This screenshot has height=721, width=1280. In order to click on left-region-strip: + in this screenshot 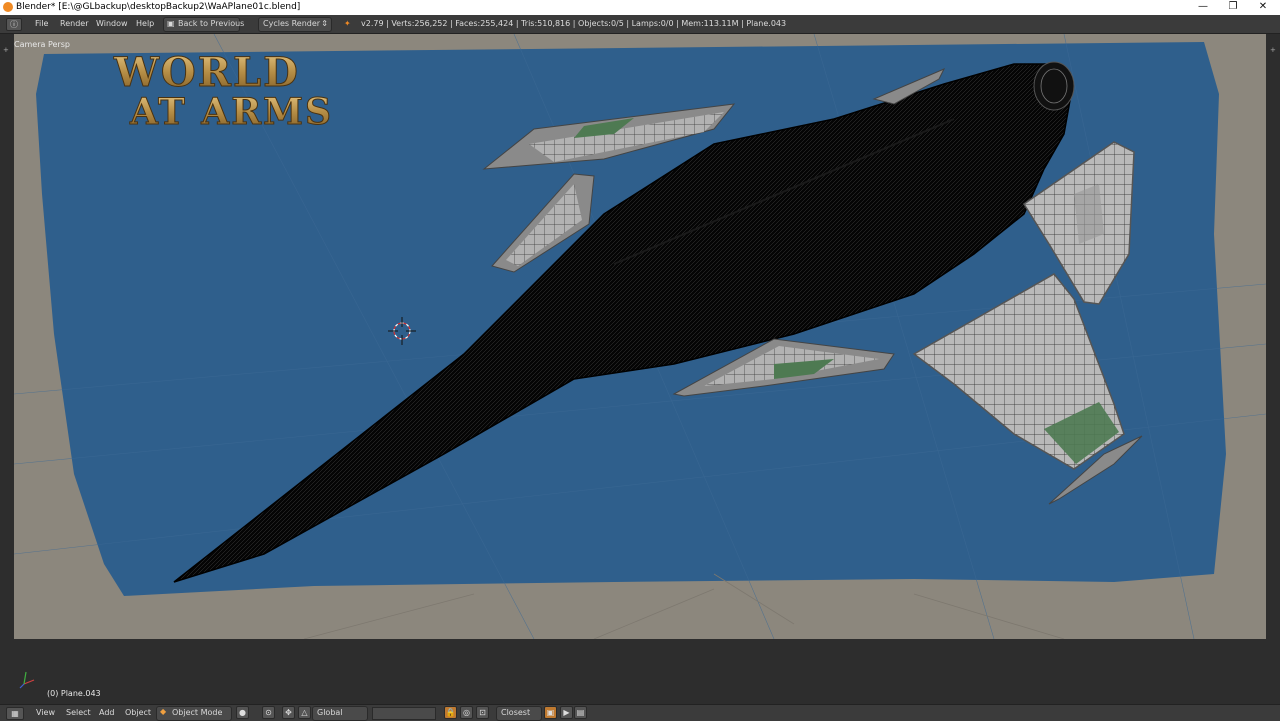, I will do `click(7, 336)`.